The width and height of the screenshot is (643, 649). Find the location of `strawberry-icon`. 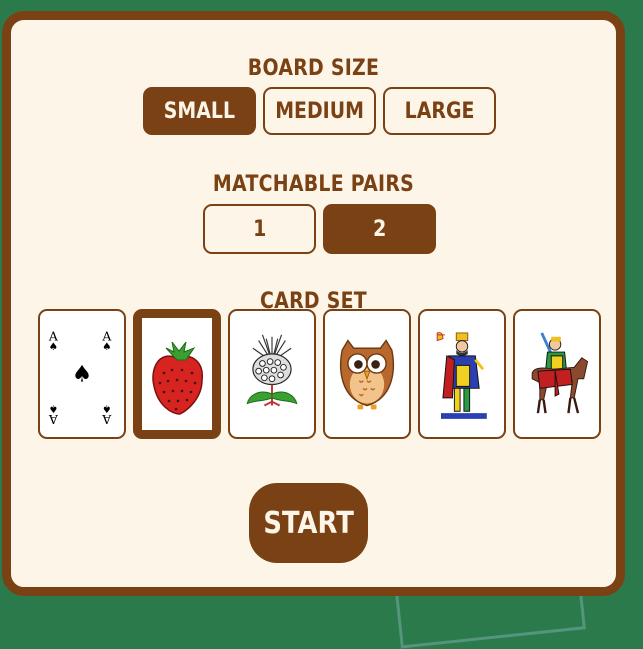

strawberry-icon is located at coordinates (177, 378).